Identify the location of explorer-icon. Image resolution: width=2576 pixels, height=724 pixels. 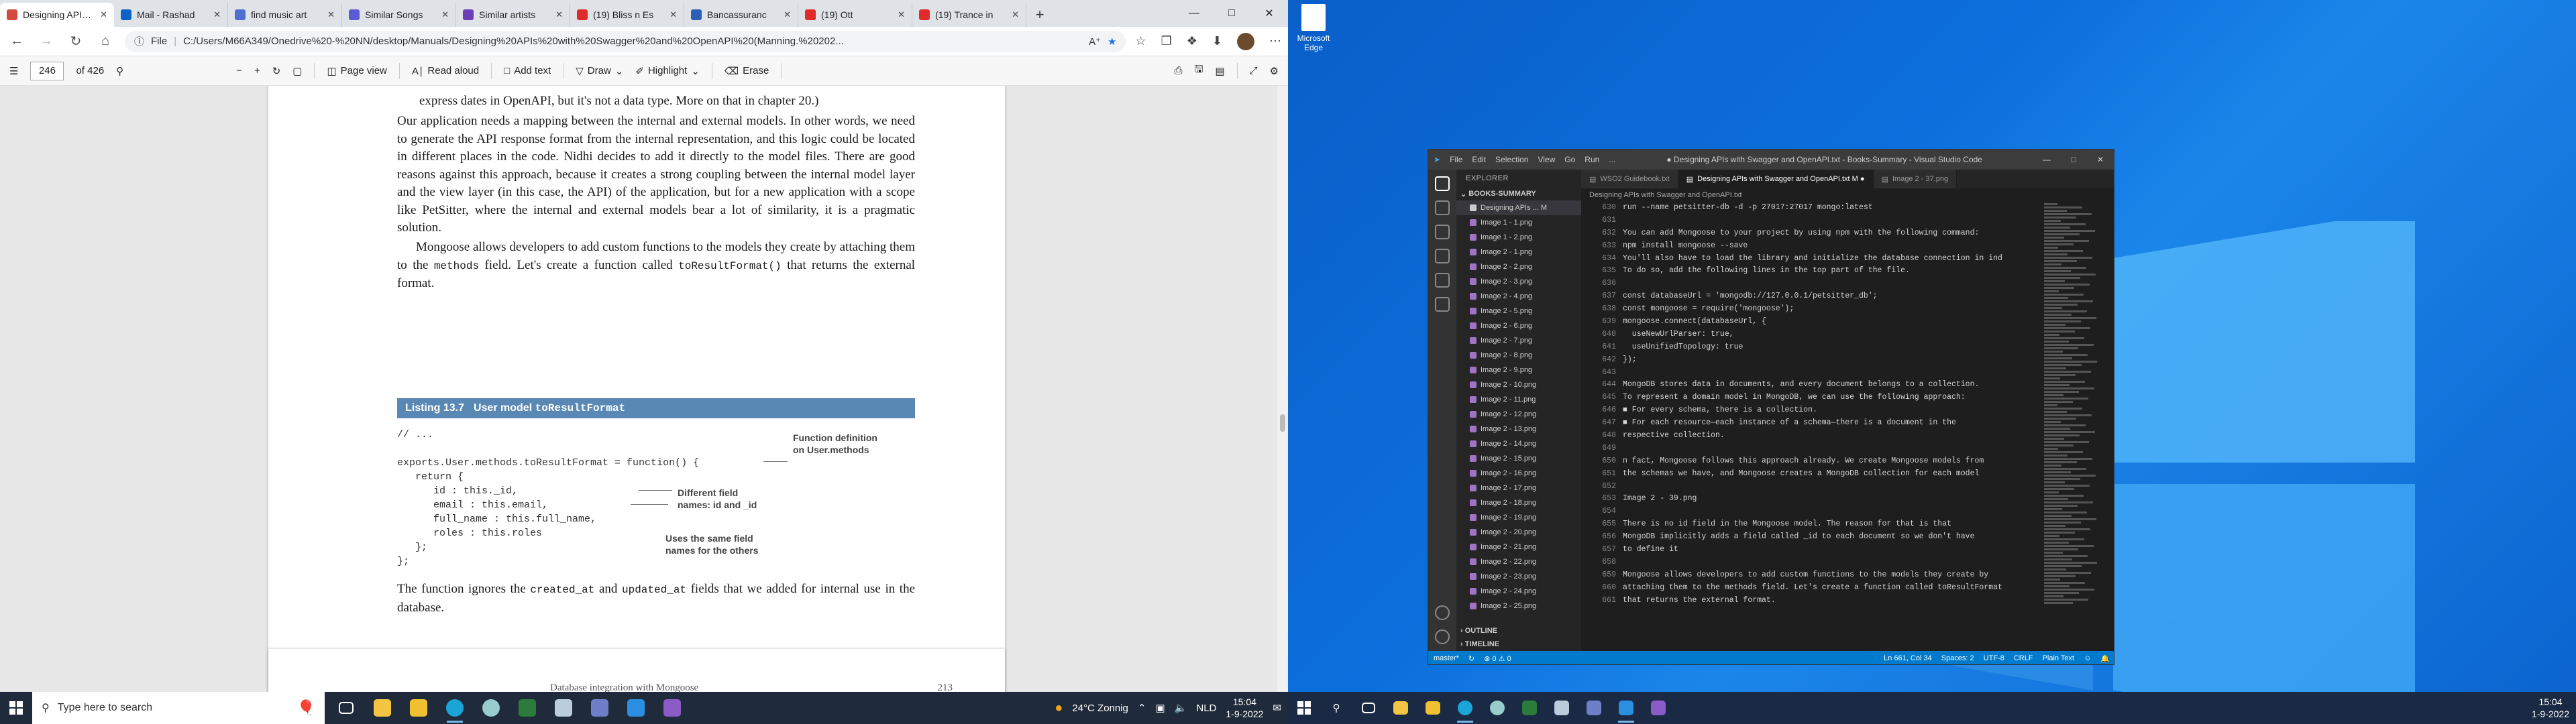
(1442, 183).